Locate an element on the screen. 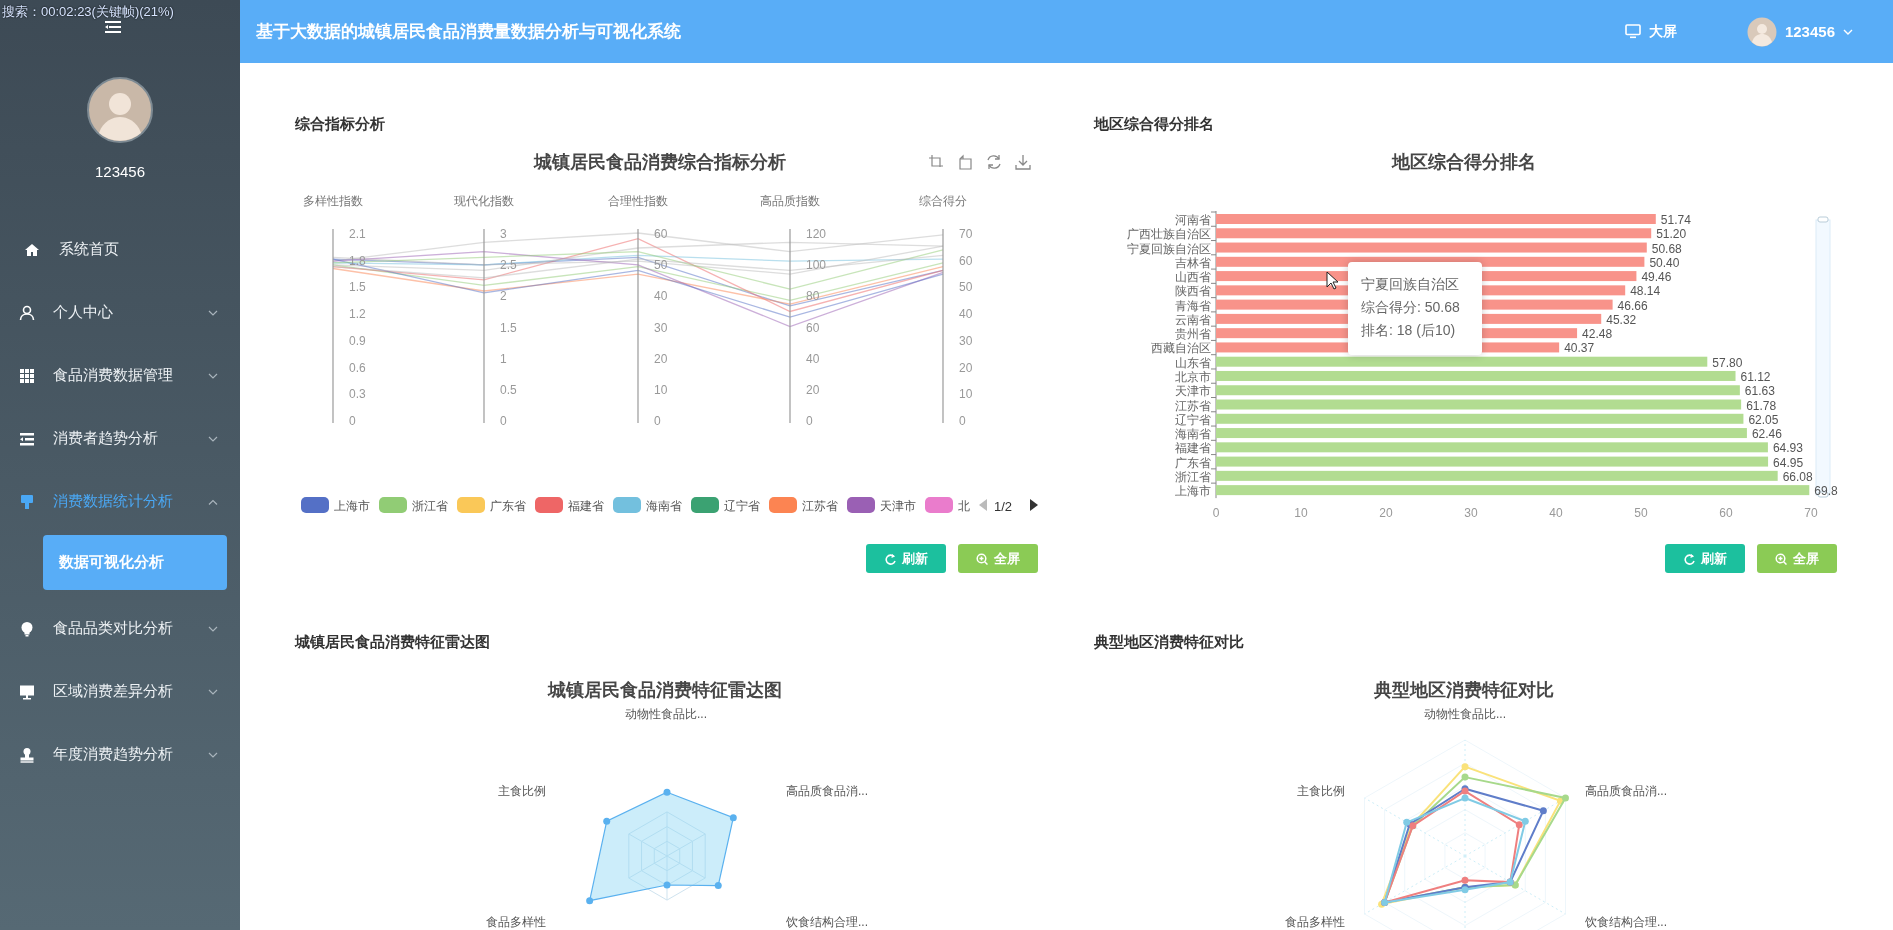 This screenshot has height=930, width=1893. axis-tick-label: 80 is located at coordinates (813, 296).